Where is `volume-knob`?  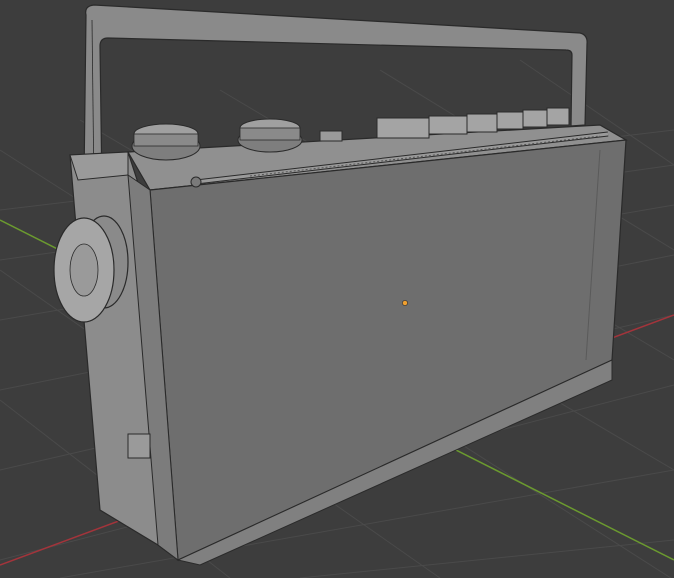 volume-knob is located at coordinates (166, 142).